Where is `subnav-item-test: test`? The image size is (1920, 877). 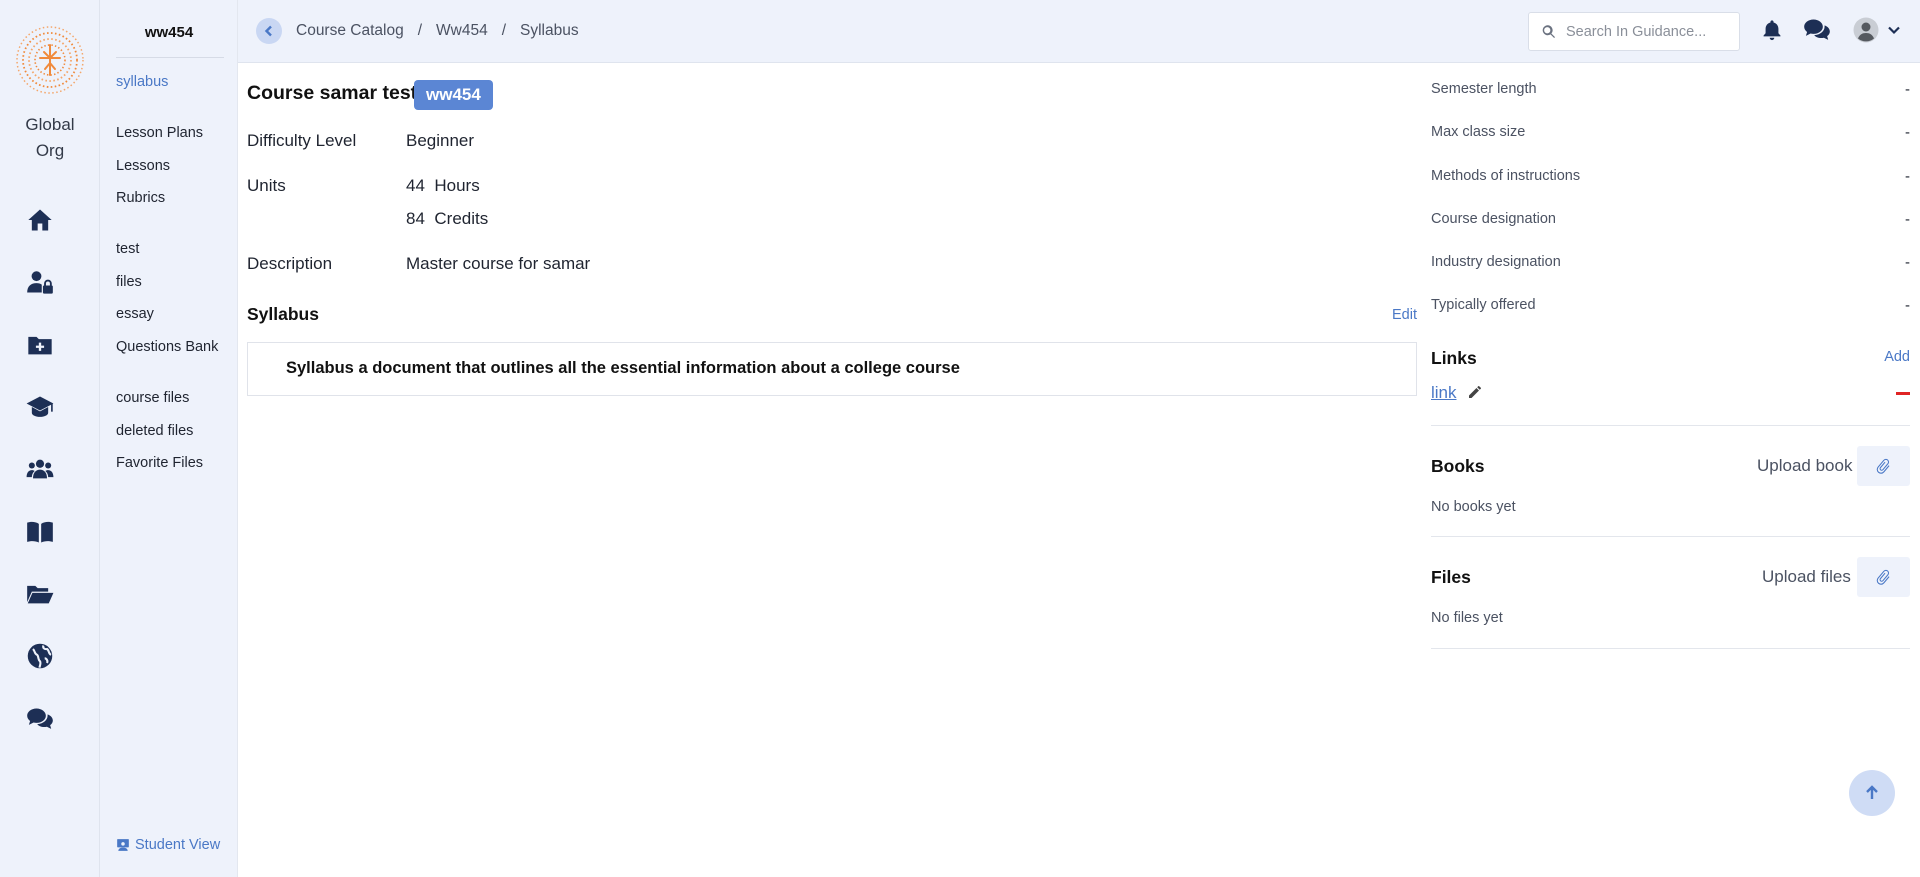
subnav-item-test: test is located at coordinates (127, 249).